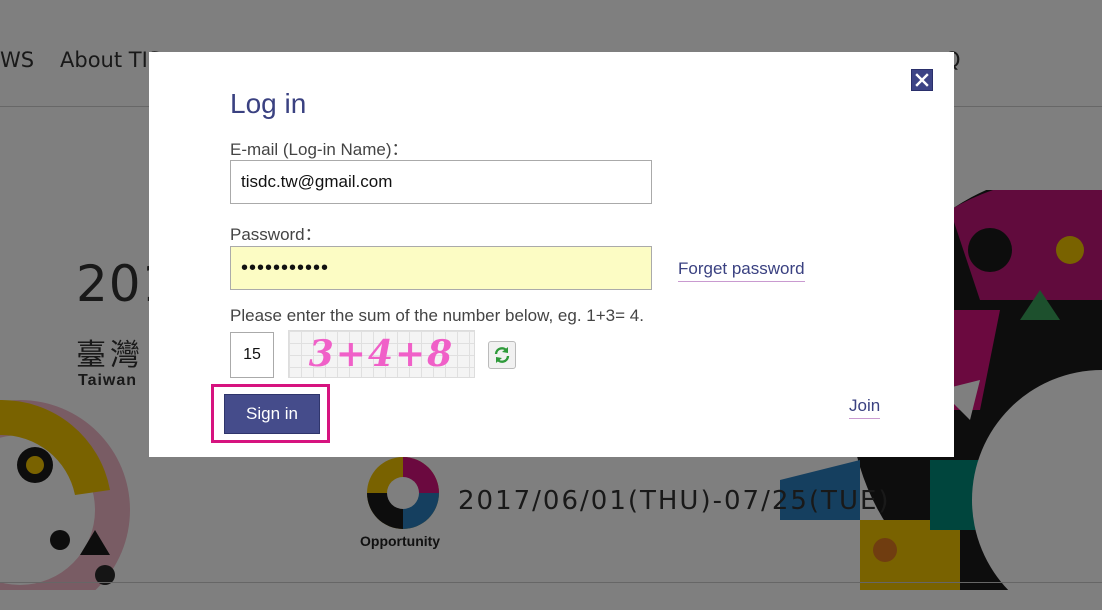 Image resolution: width=1102 pixels, height=610 pixels. What do you see at coordinates (319, 149) in the screenshot?
I see `email-label: E-mail (Log-in Name)：` at bounding box center [319, 149].